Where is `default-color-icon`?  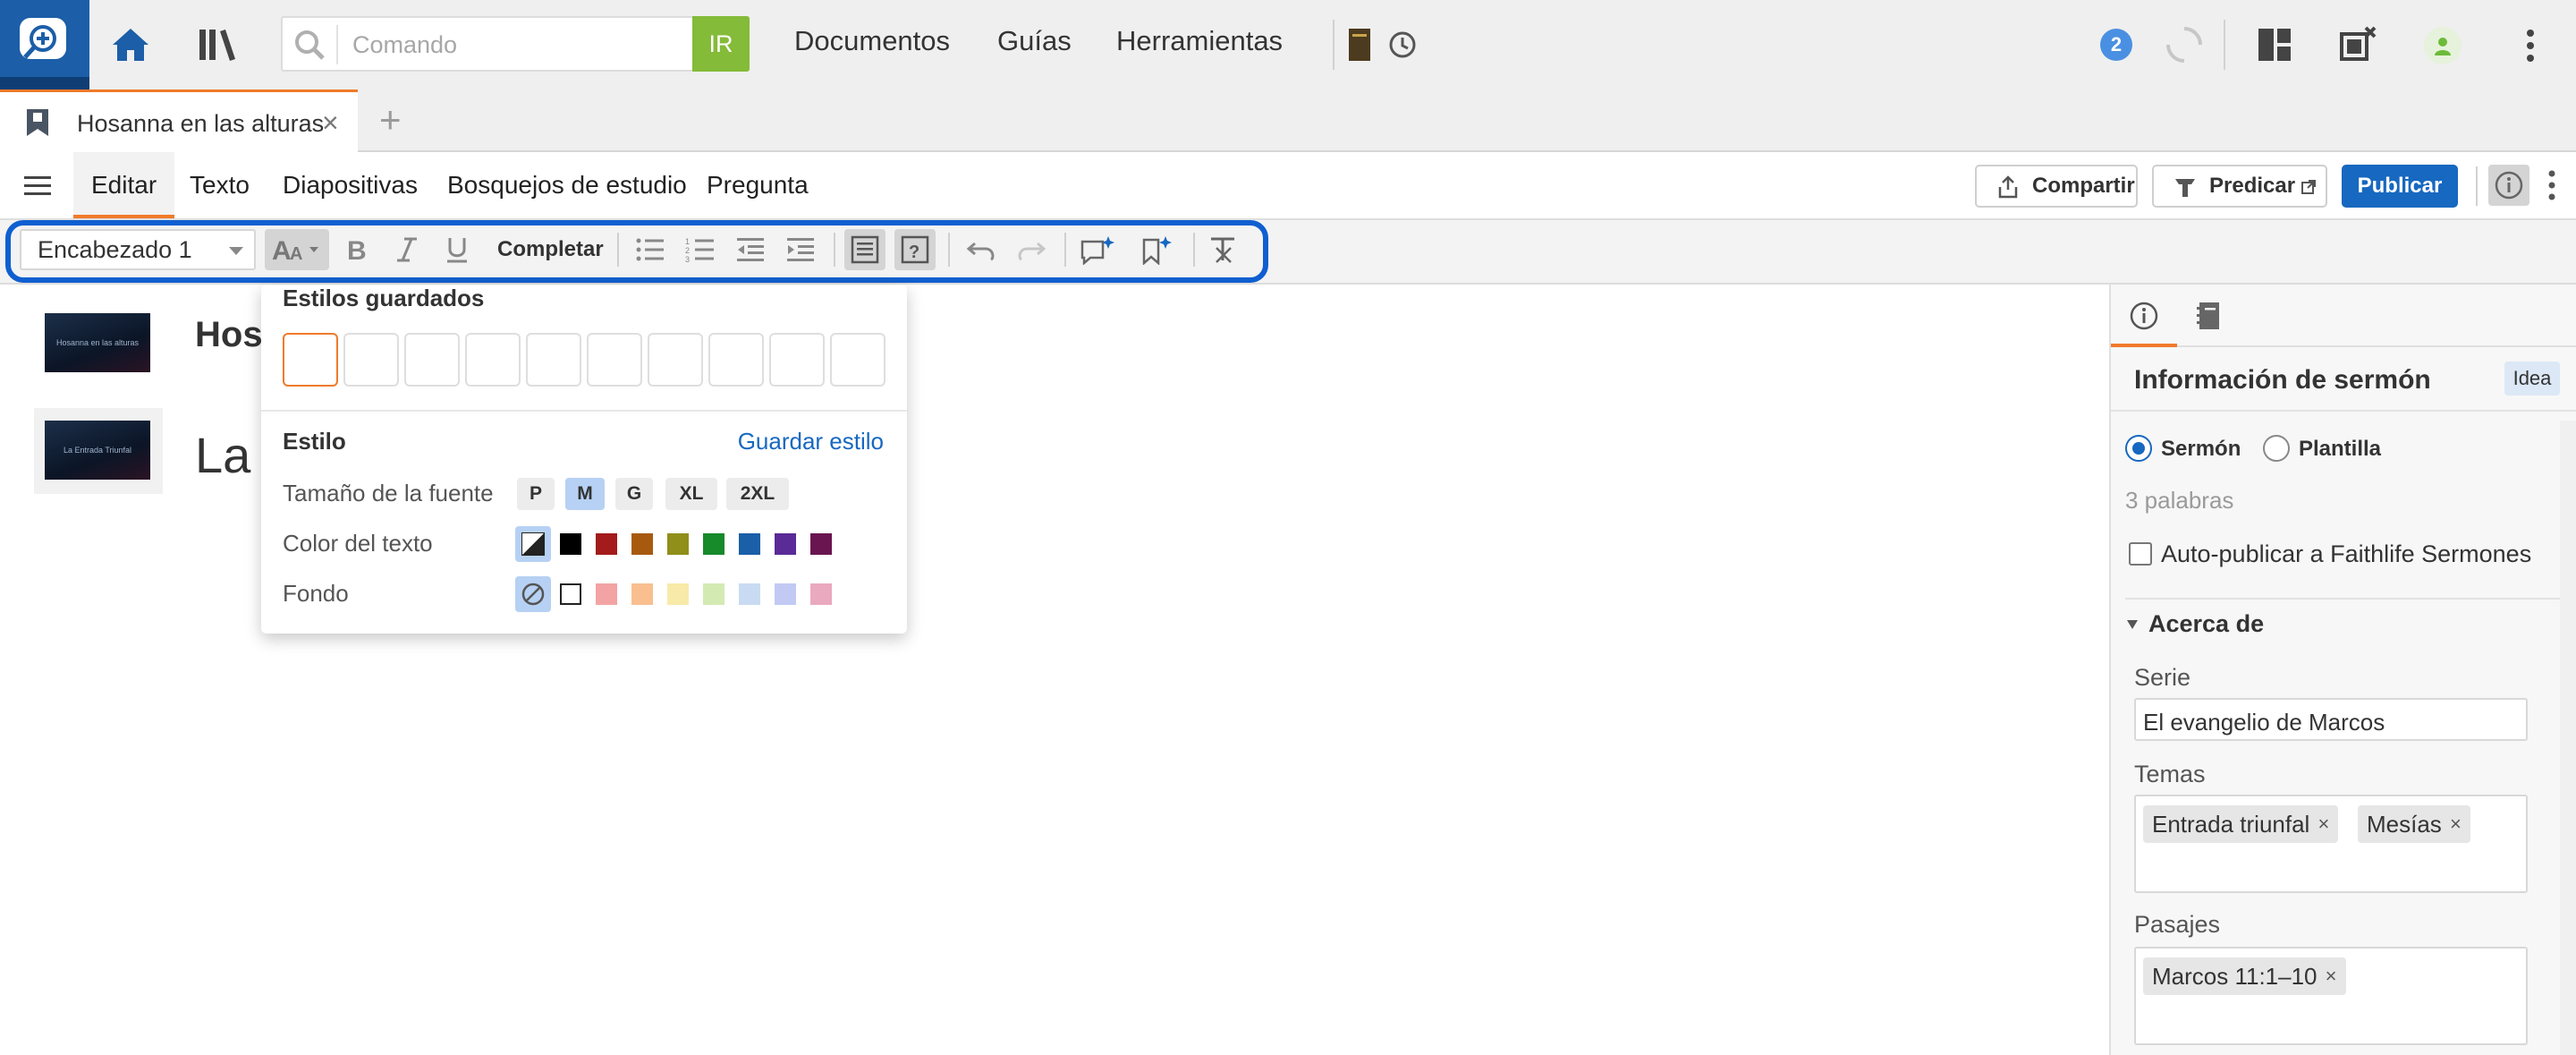 default-color-icon is located at coordinates (533, 544).